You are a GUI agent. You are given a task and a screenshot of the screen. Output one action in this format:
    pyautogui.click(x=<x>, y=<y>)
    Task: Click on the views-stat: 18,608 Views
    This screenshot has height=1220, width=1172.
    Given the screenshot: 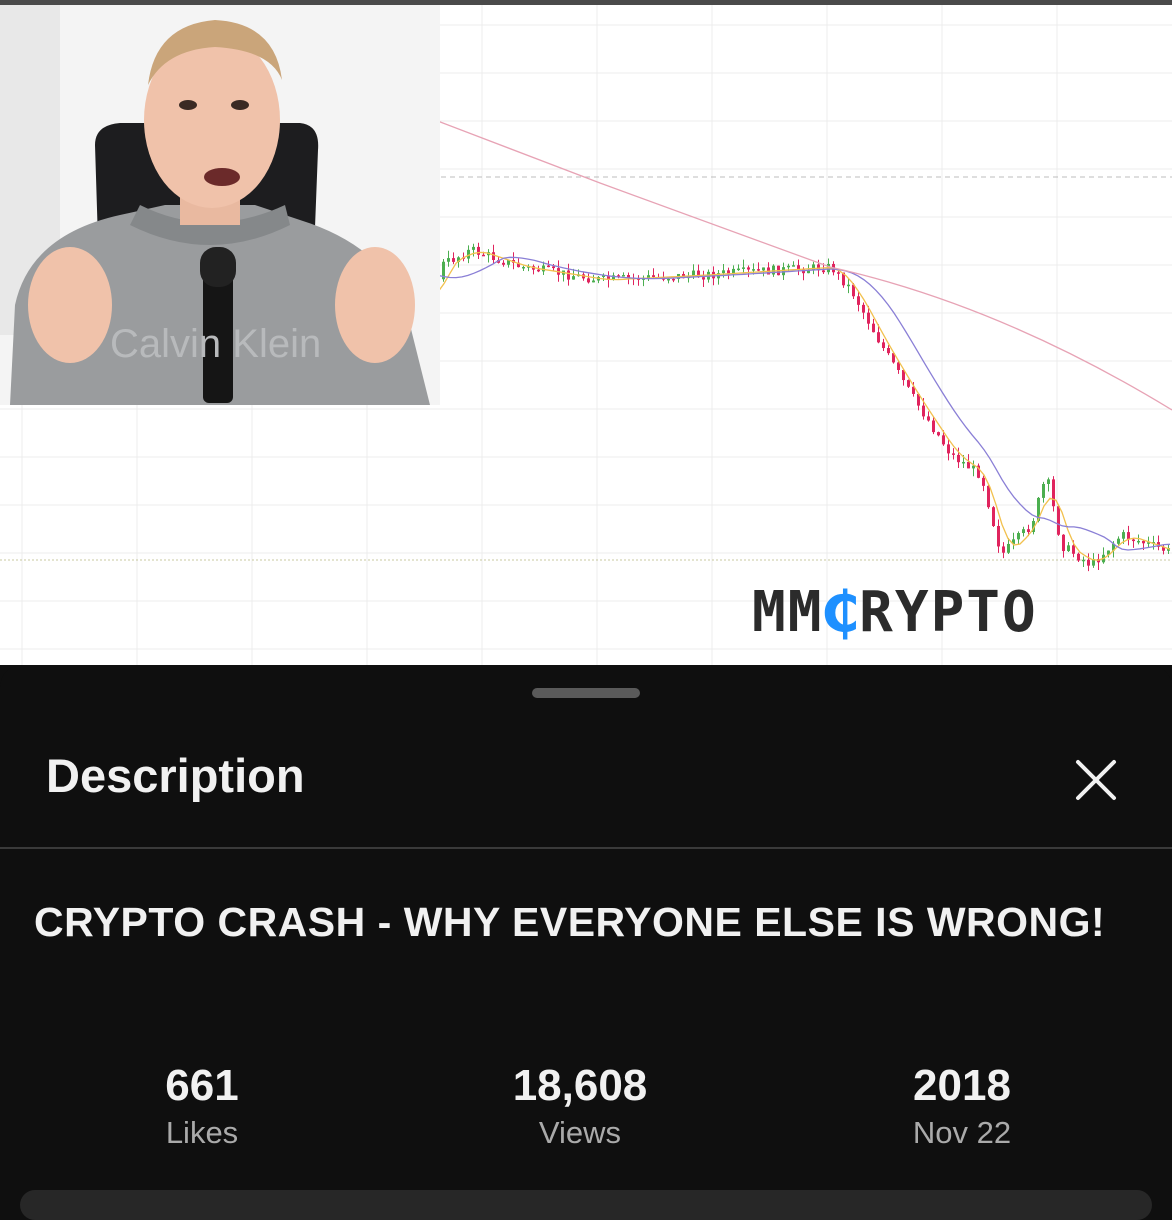 What is the action you would take?
    pyautogui.click(x=580, y=1105)
    